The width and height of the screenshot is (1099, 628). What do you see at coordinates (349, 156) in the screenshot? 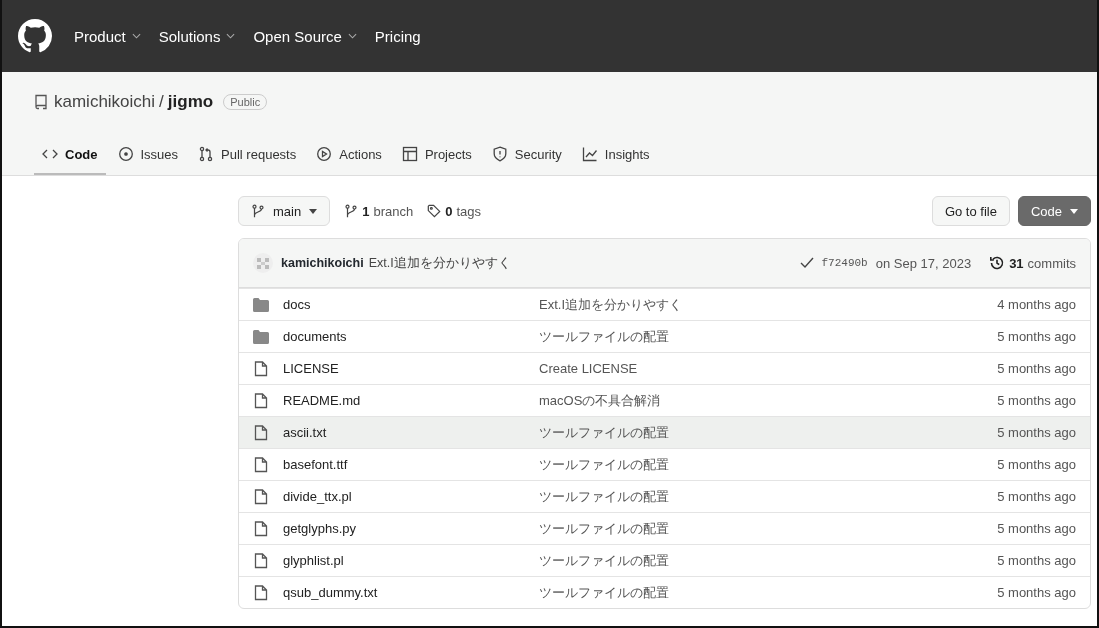
I see `repository-tab: Actions` at bounding box center [349, 156].